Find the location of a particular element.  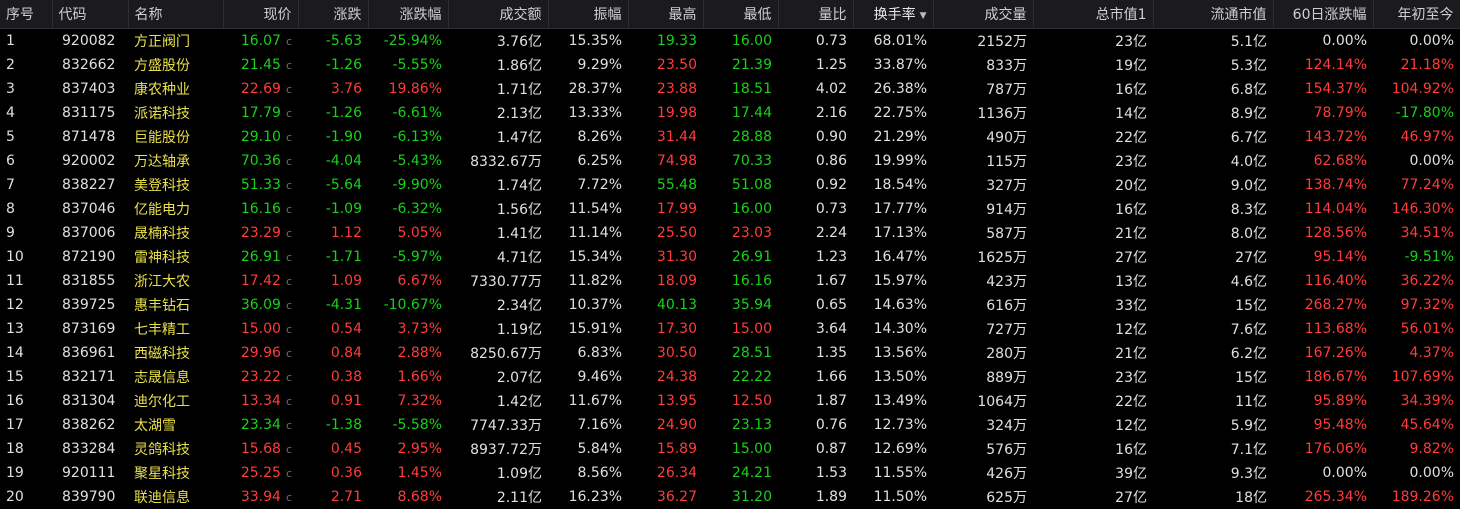

cell-amount: 1.86亿 is located at coordinates (498, 65).